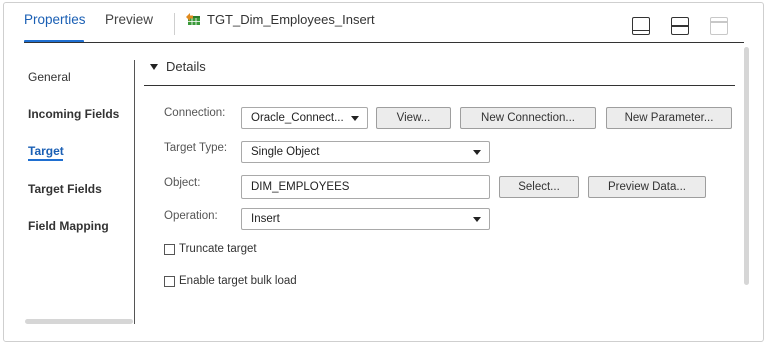 This screenshot has width=768, height=346. I want to click on target-type-select: Single Object, so click(365, 152).